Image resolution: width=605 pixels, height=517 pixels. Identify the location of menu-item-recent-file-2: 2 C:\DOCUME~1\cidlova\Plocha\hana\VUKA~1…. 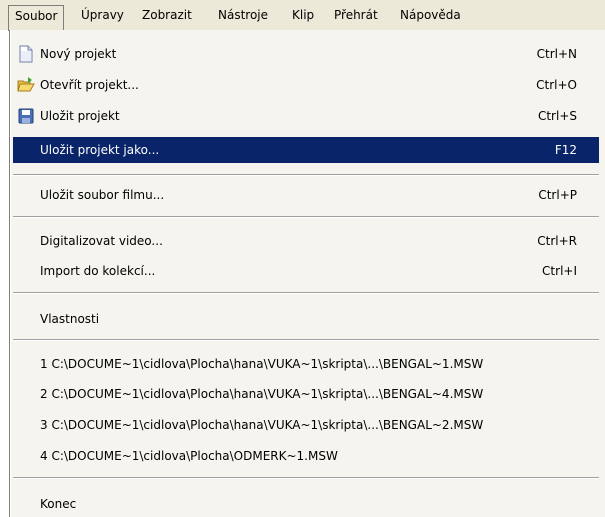
(306, 394).